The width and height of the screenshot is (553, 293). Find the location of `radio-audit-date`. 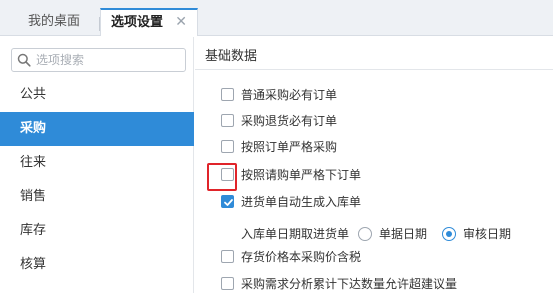

radio-audit-date is located at coordinates (449, 234).